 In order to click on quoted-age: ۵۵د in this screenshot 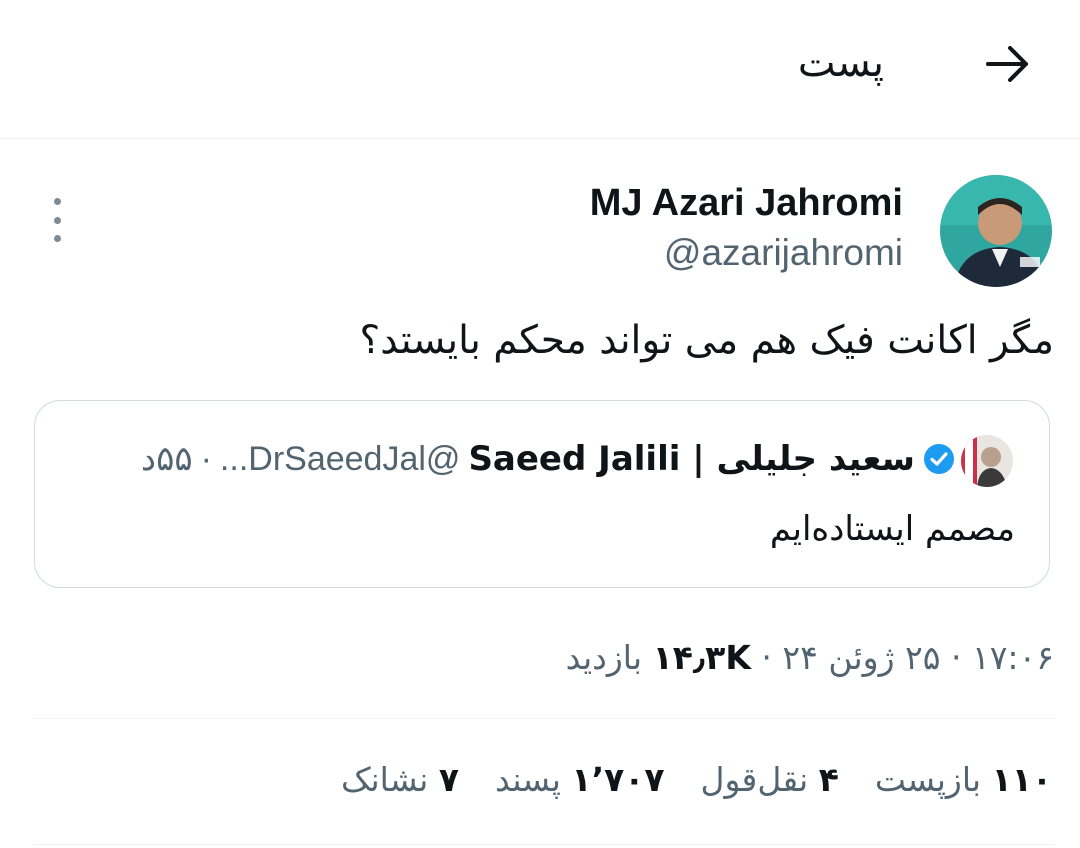, I will do `click(166, 459)`.